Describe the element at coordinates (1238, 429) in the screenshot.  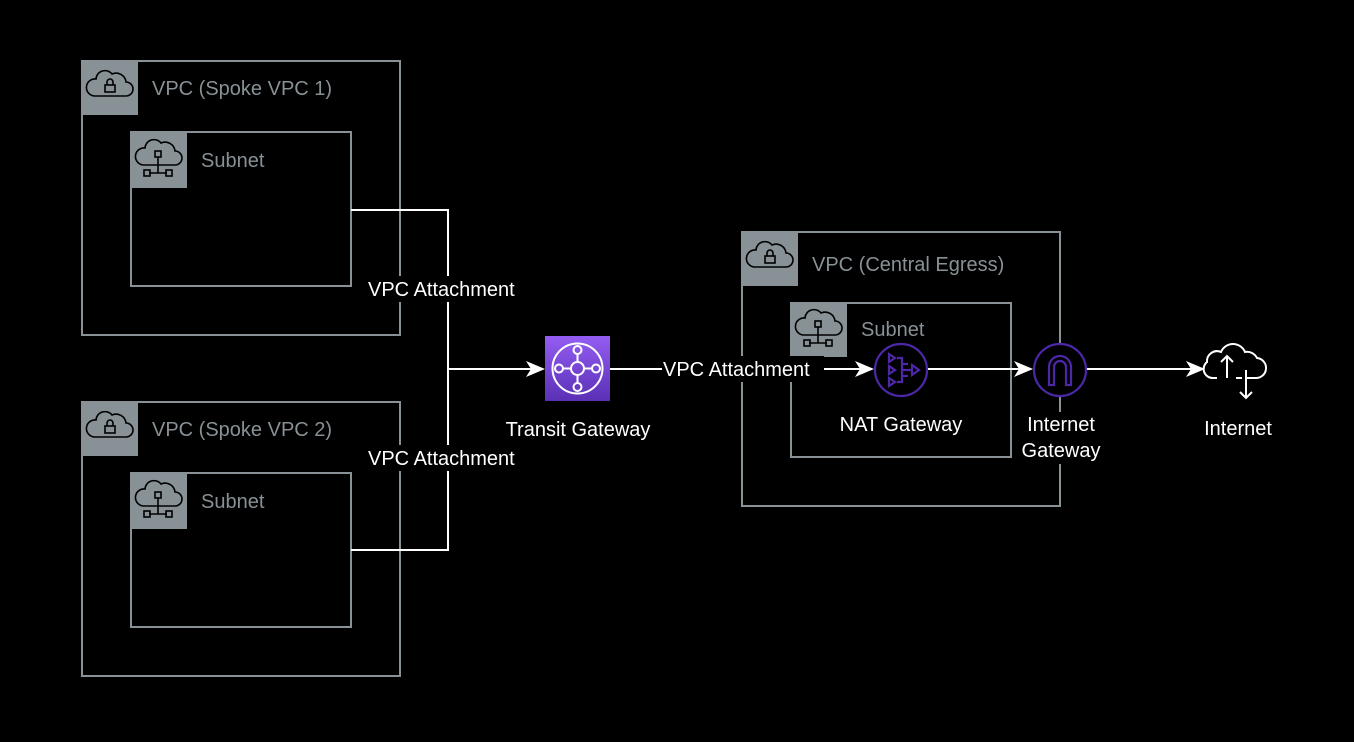
I see `internet-label: Internet` at that location.